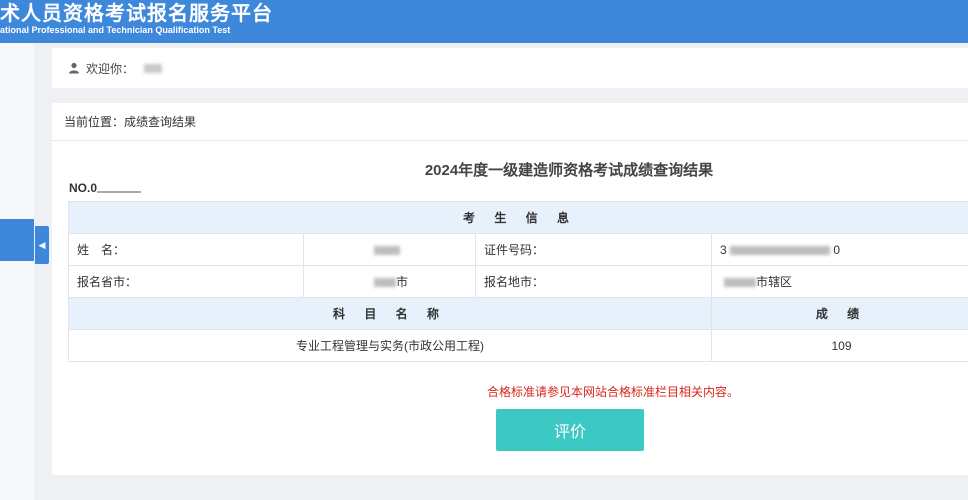 The width and height of the screenshot is (968, 500). Describe the element at coordinates (105, 188) in the screenshot. I see `serial-number: NO.0` at that location.